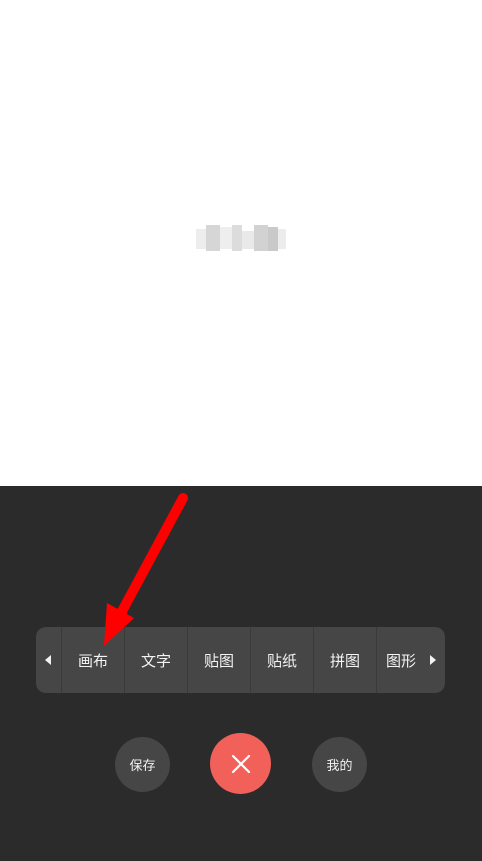 Image resolution: width=482 pixels, height=861 pixels. What do you see at coordinates (344, 660) in the screenshot?
I see `tab-collage: 拼图` at bounding box center [344, 660].